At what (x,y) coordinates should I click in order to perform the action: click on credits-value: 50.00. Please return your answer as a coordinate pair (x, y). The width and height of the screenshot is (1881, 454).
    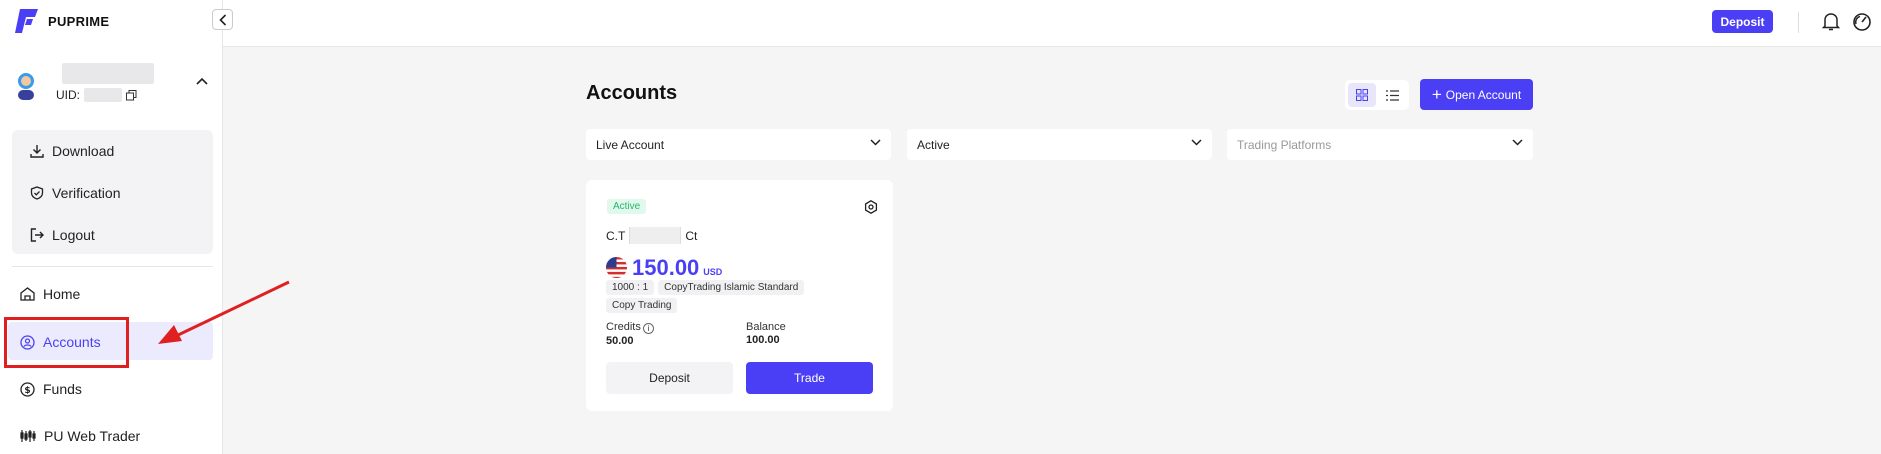
    Looking at the image, I should click on (620, 341).